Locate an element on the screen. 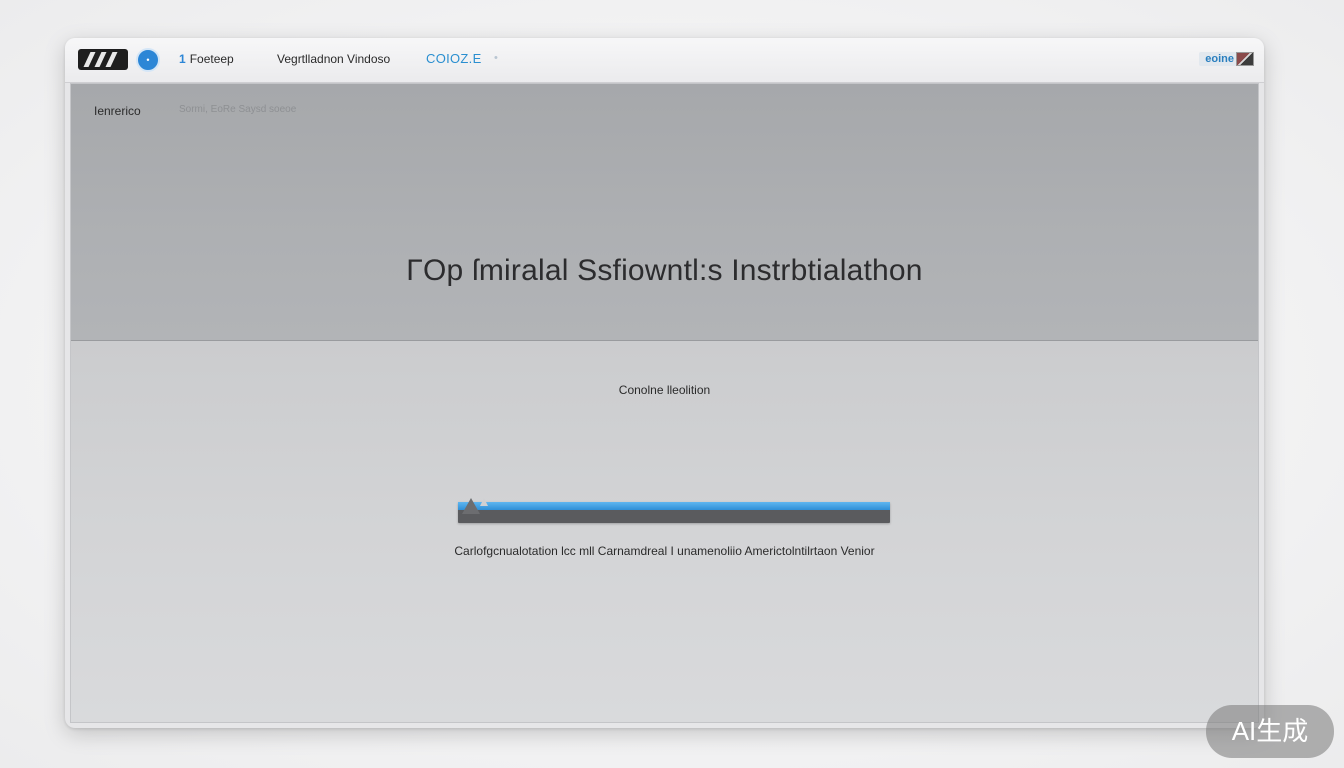  page-title: ΓOp ſmiralal Ssfiowntl:s Instrbtialathon is located at coordinates (664, 270).